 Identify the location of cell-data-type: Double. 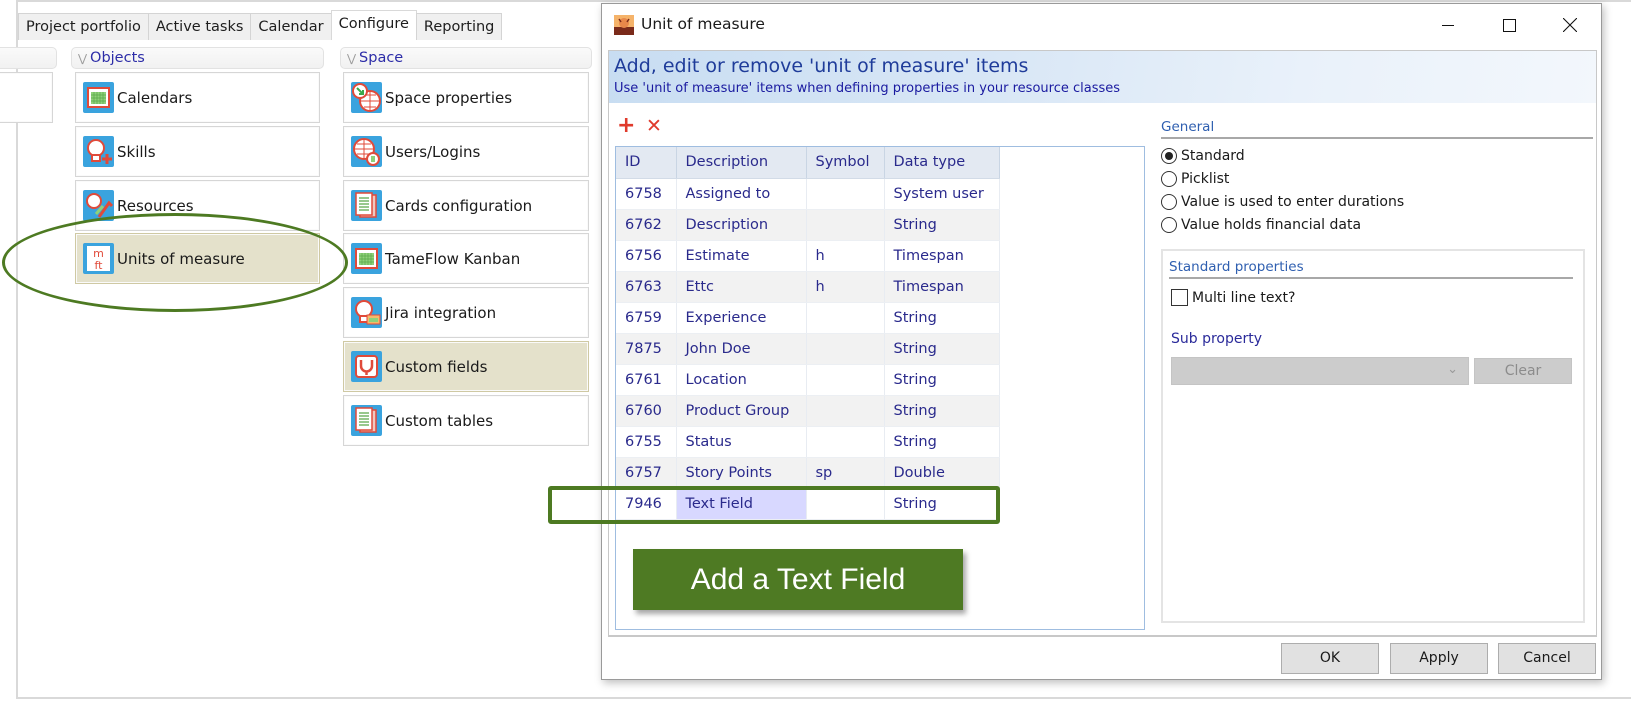
(942, 473).